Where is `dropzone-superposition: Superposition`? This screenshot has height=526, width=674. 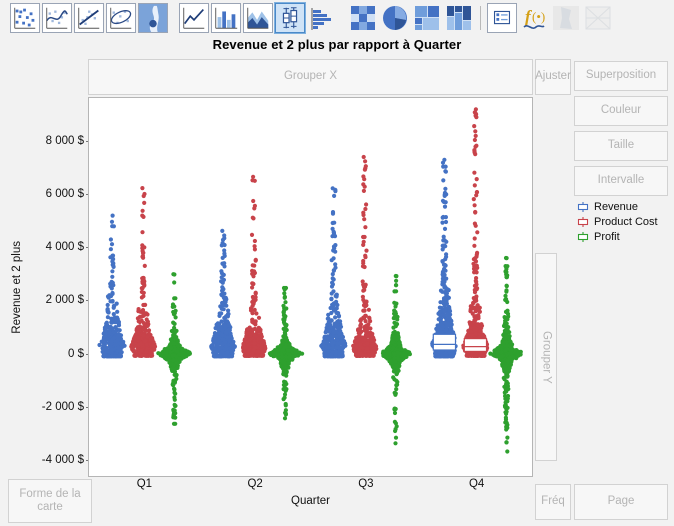 dropzone-superposition: Superposition is located at coordinates (621, 76).